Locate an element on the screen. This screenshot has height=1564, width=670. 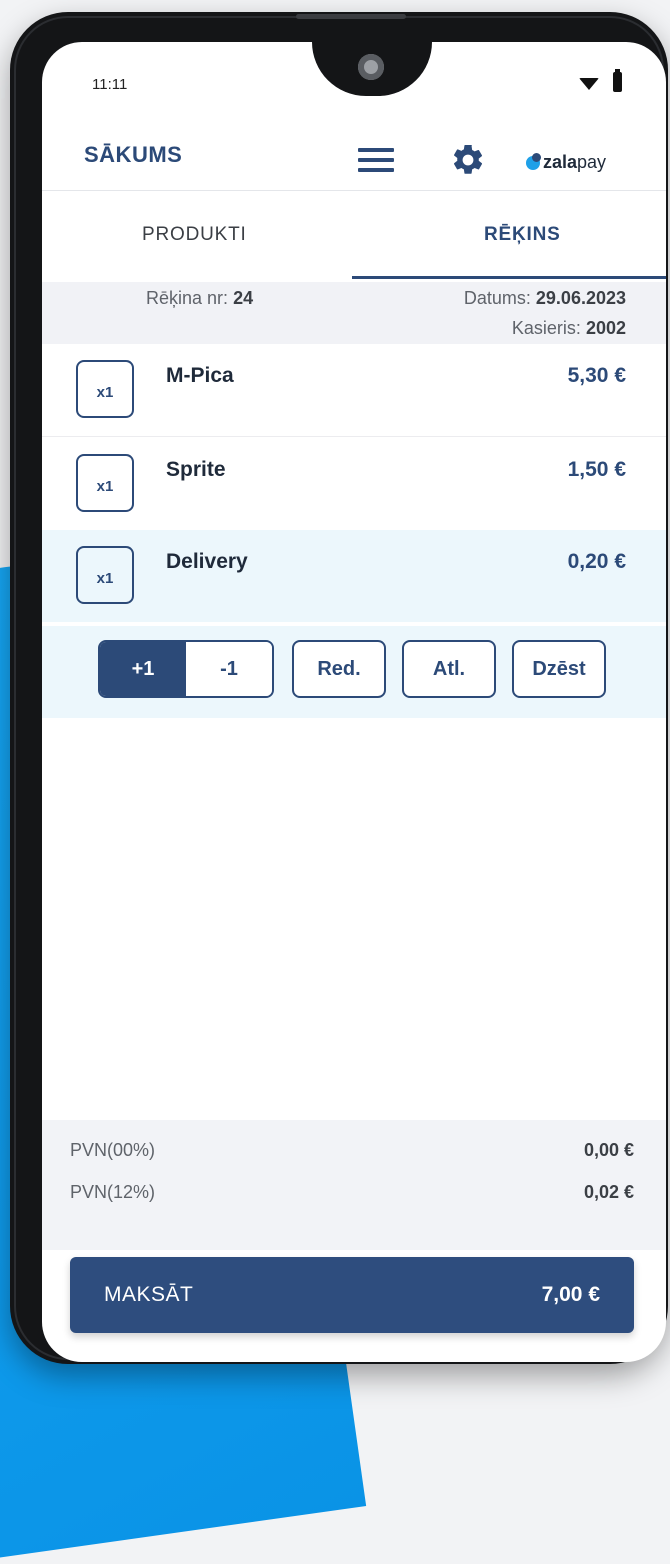
phone-speaker is located at coordinates (351, 16).